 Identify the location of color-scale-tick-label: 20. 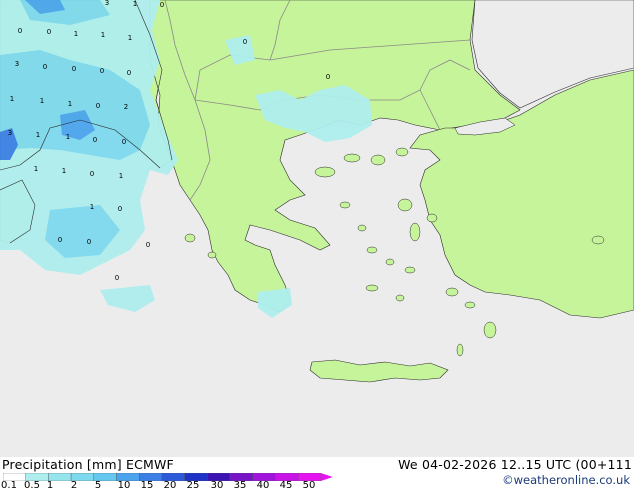
(170, 485).